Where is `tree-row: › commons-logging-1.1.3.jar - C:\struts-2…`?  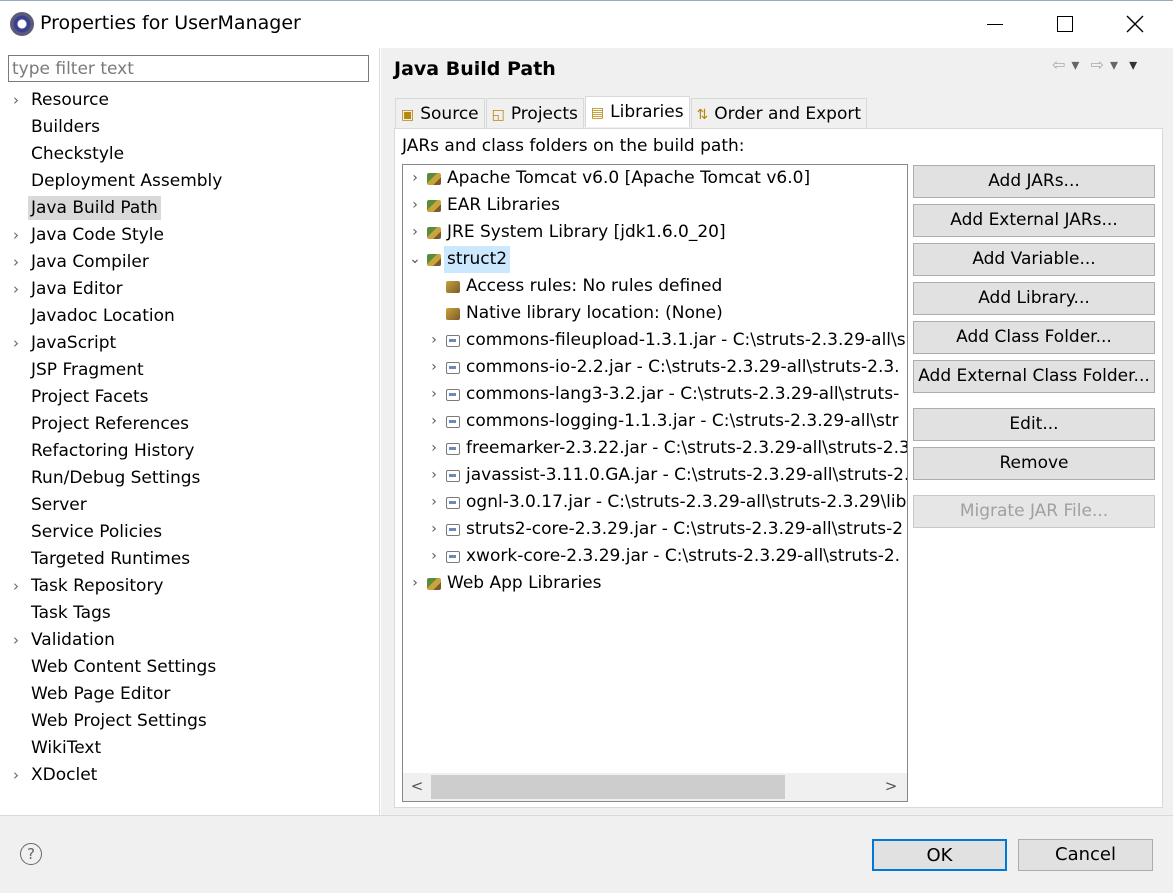 tree-row: › commons-logging-1.1.3.jar - C:\struts-2… is located at coordinates (655, 421).